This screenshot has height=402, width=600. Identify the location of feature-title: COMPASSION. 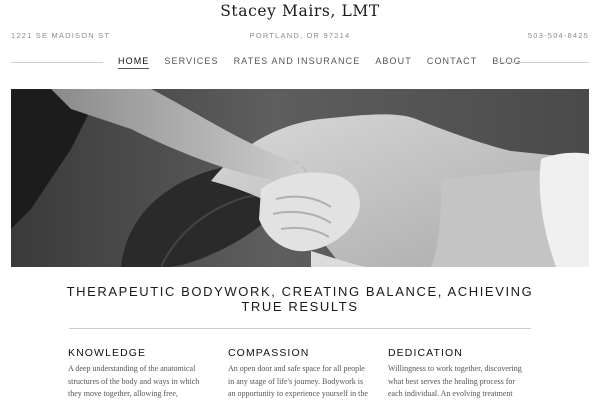
(269, 353).